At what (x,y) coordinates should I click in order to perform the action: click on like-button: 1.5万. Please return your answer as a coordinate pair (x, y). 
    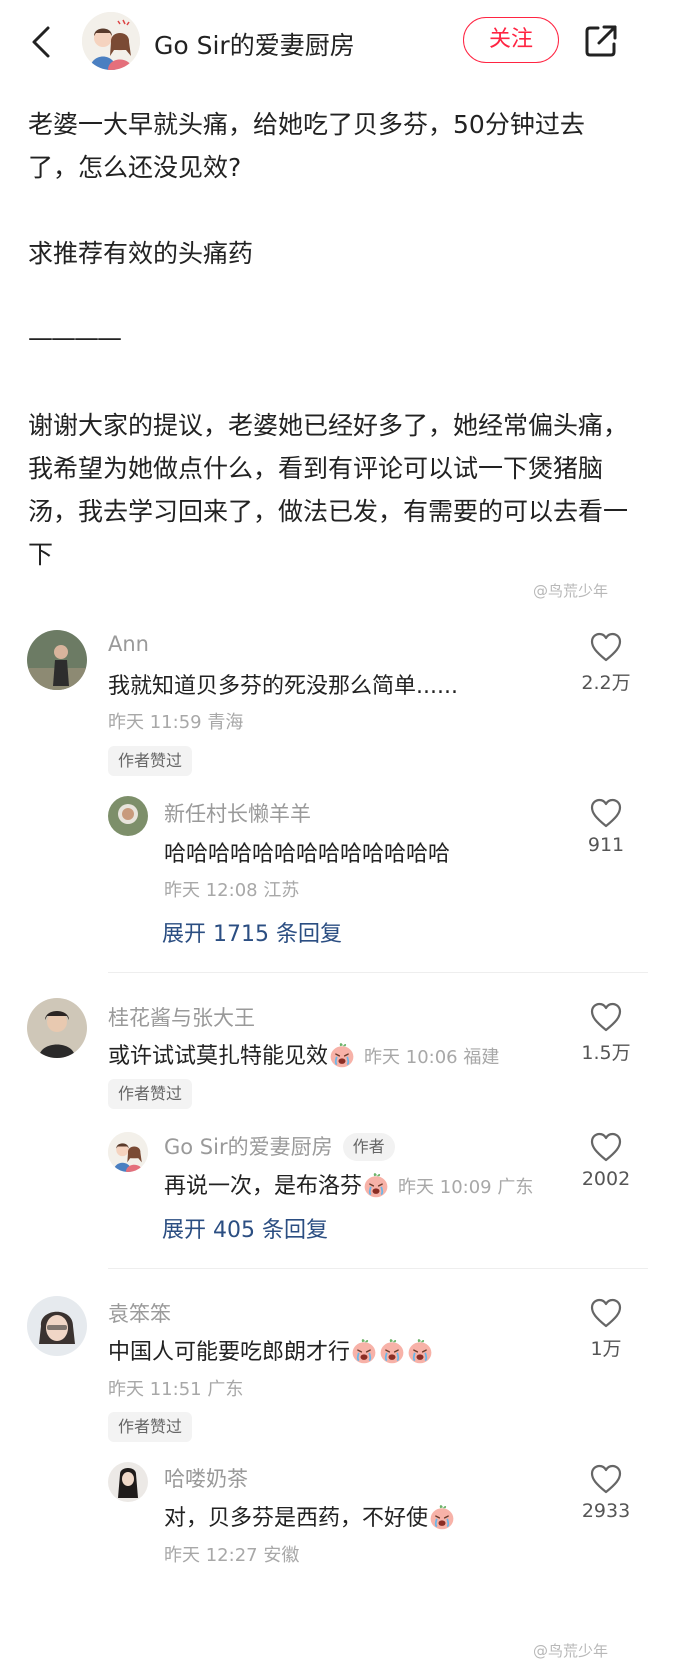
    Looking at the image, I should click on (606, 1033).